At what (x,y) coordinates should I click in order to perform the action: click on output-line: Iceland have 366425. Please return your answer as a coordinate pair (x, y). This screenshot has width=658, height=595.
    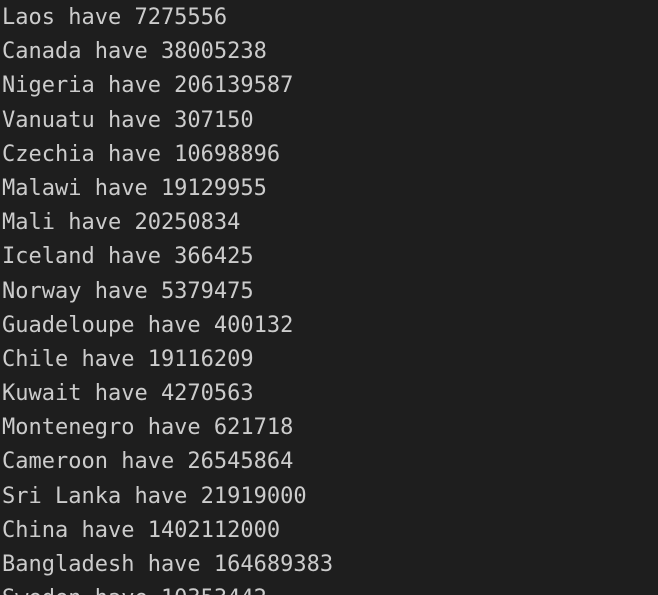
    Looking at the image, I should click on (128, 257).